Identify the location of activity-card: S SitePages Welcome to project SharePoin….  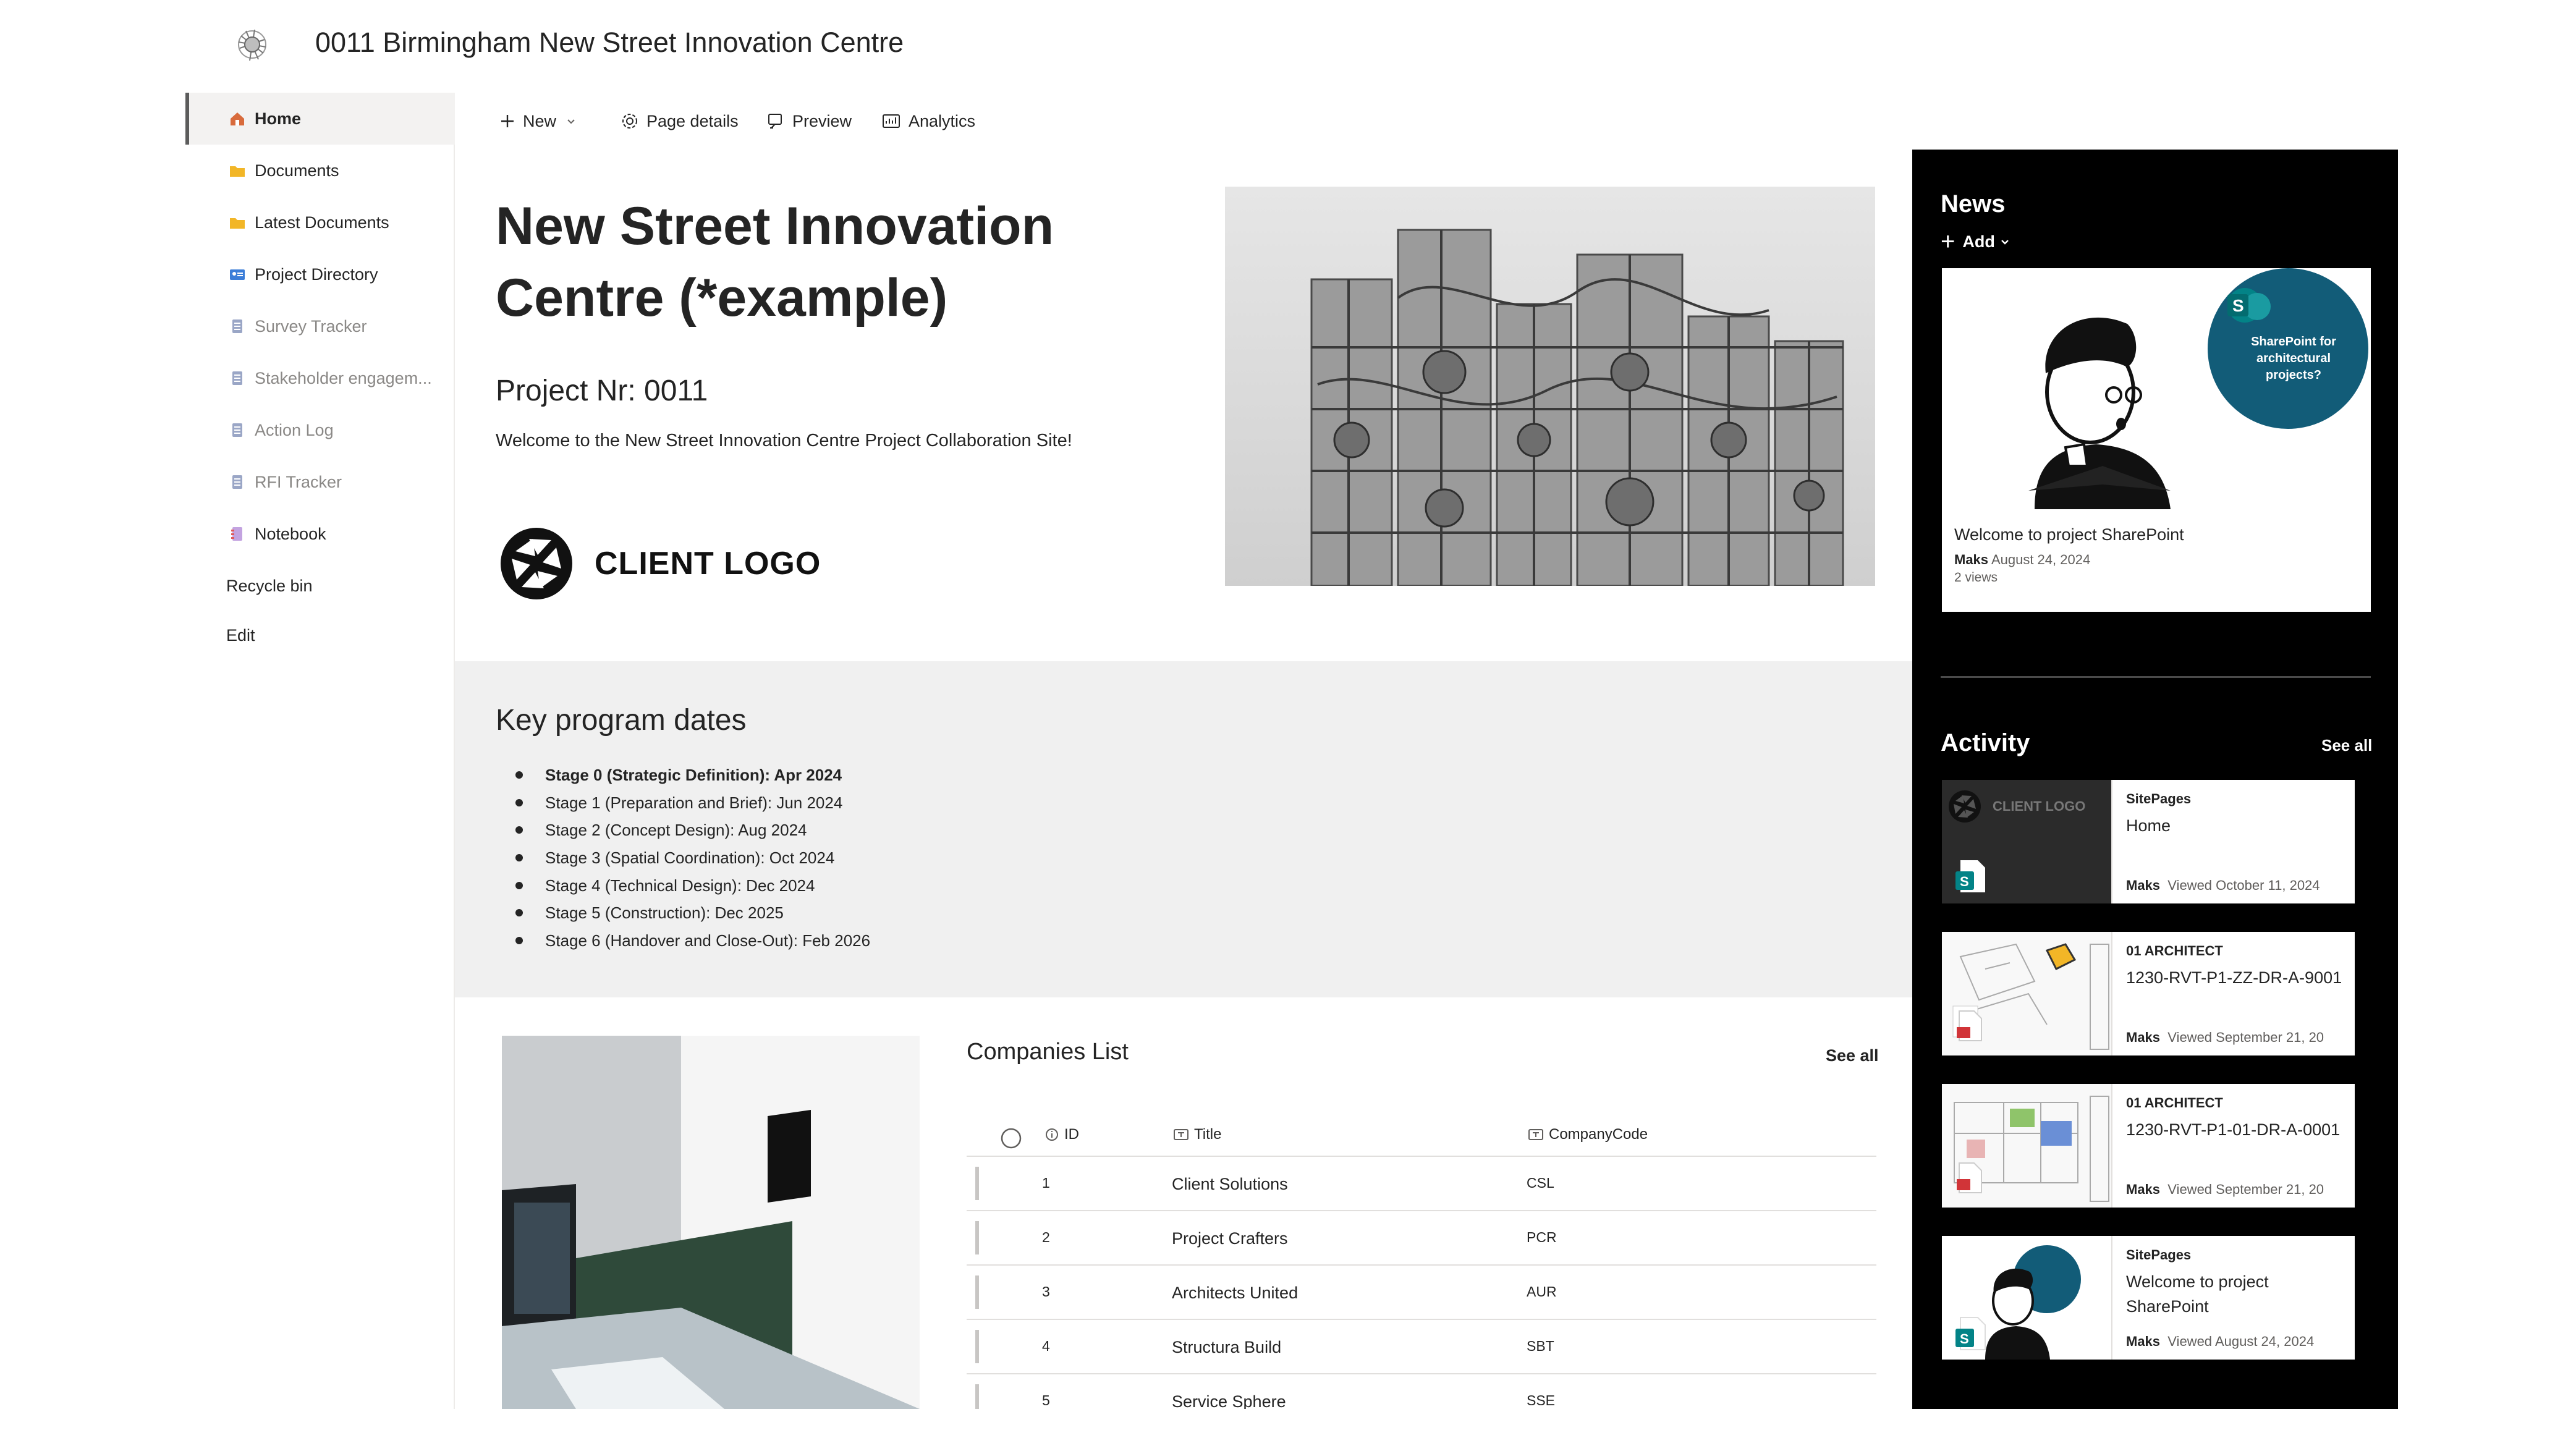
(2148, 1298).